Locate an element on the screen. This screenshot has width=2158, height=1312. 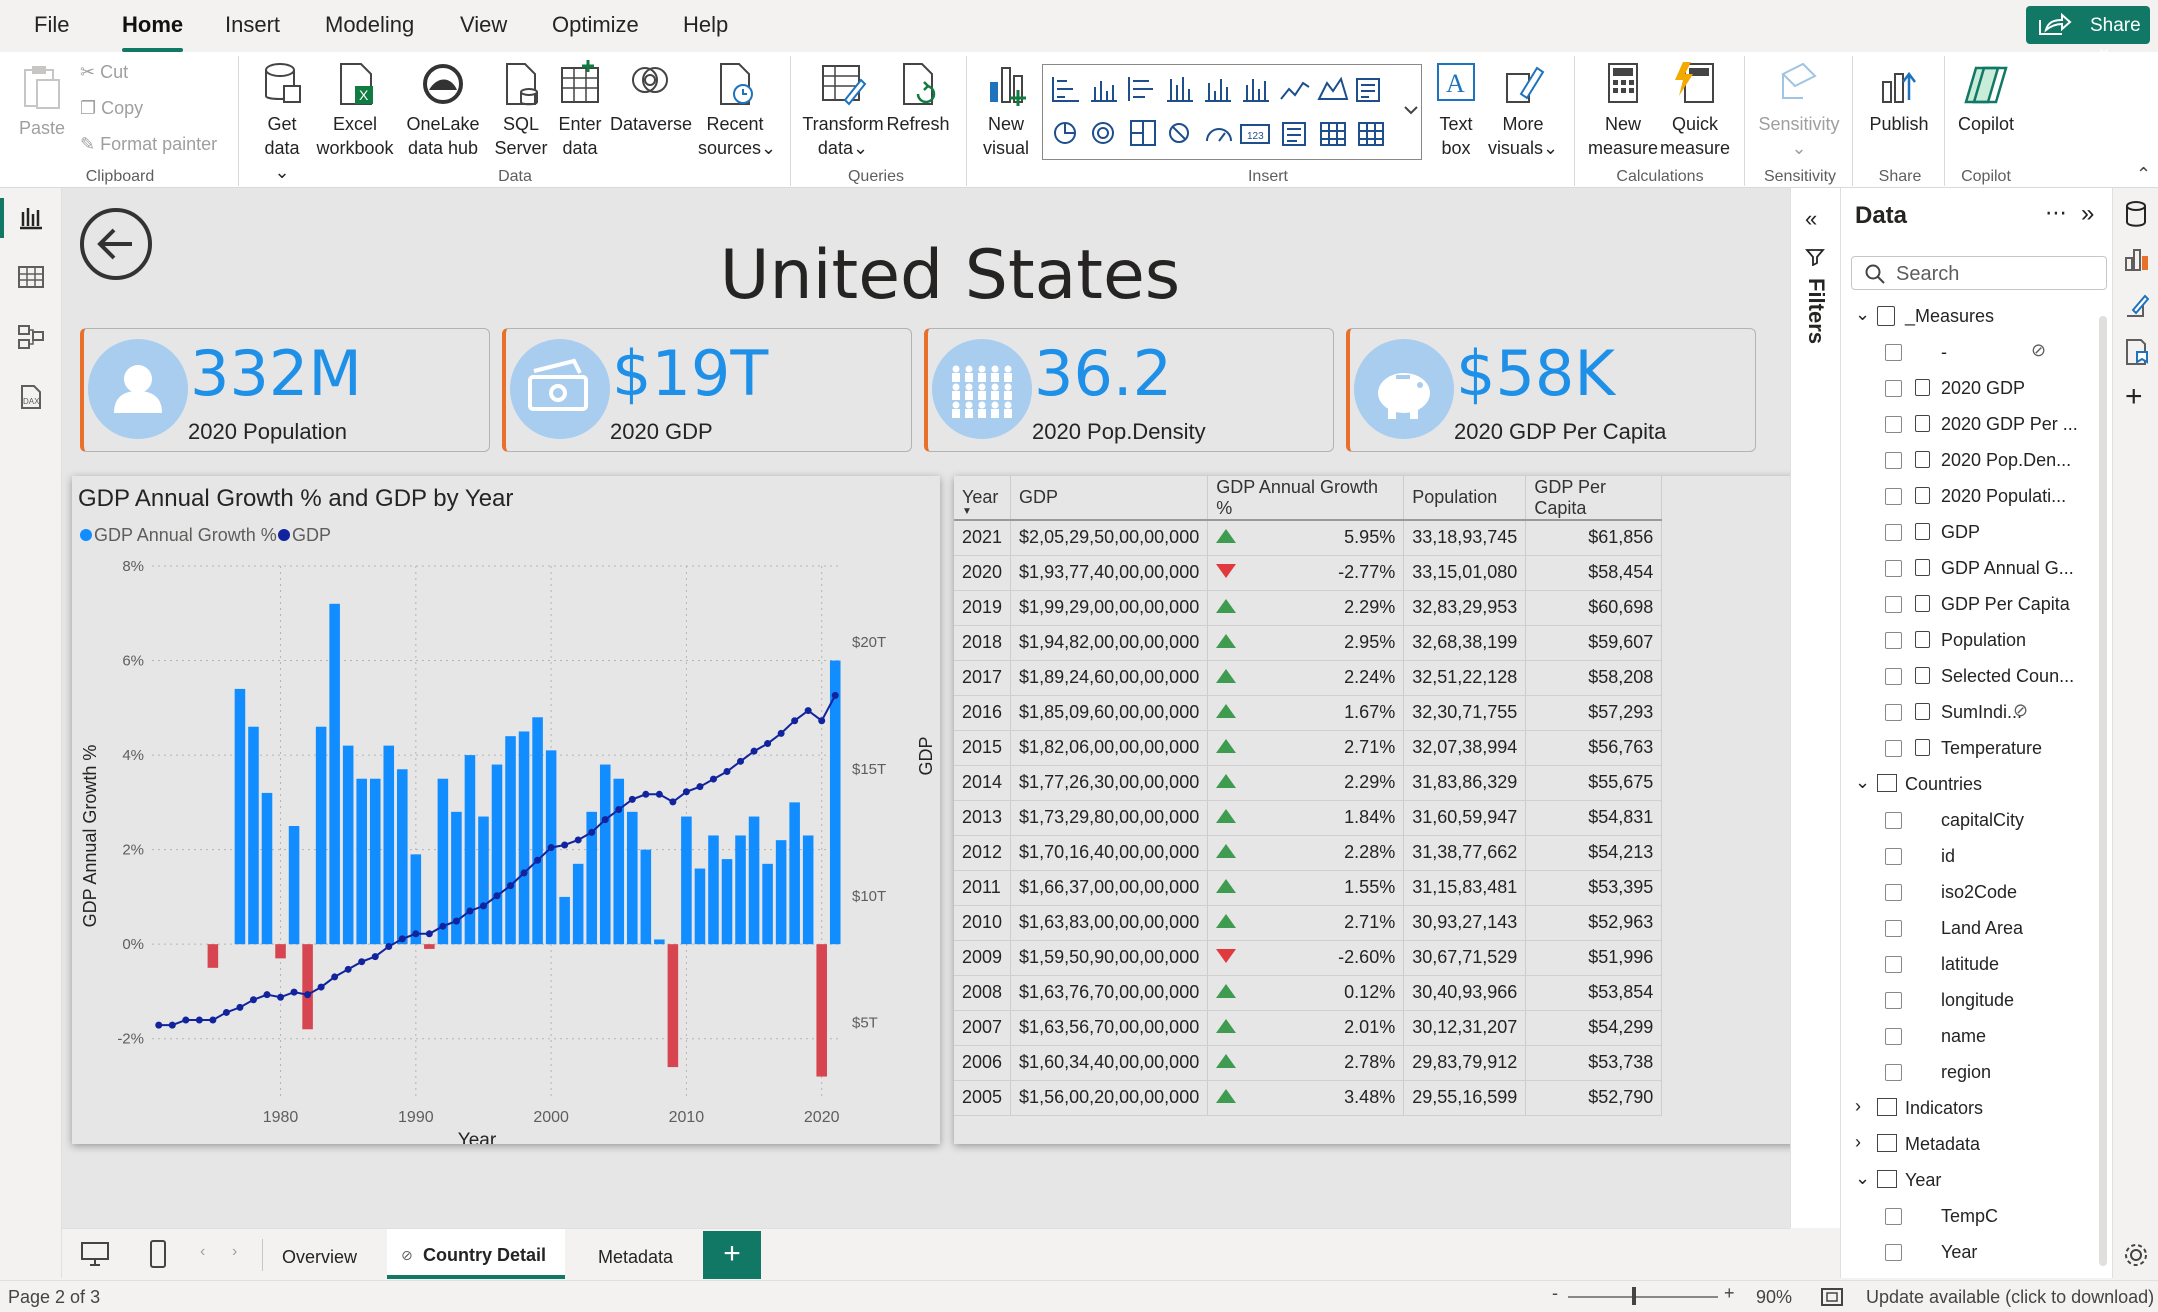
collapse-right-icon: » is located at coordinates (2087, 214).